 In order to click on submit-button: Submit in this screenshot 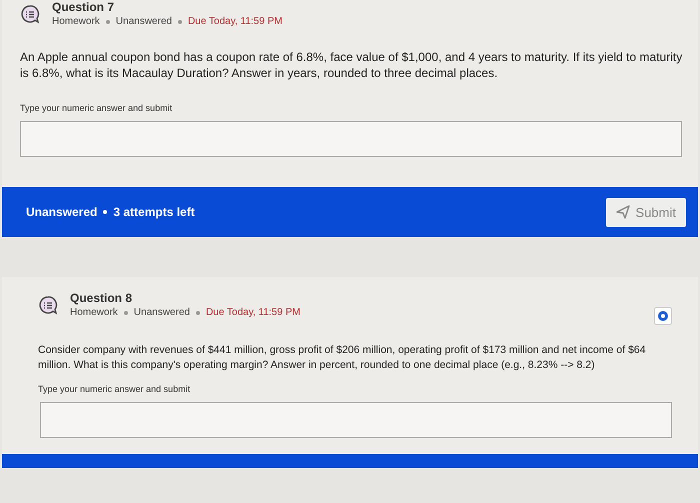, I will do `click(646, 212)`.